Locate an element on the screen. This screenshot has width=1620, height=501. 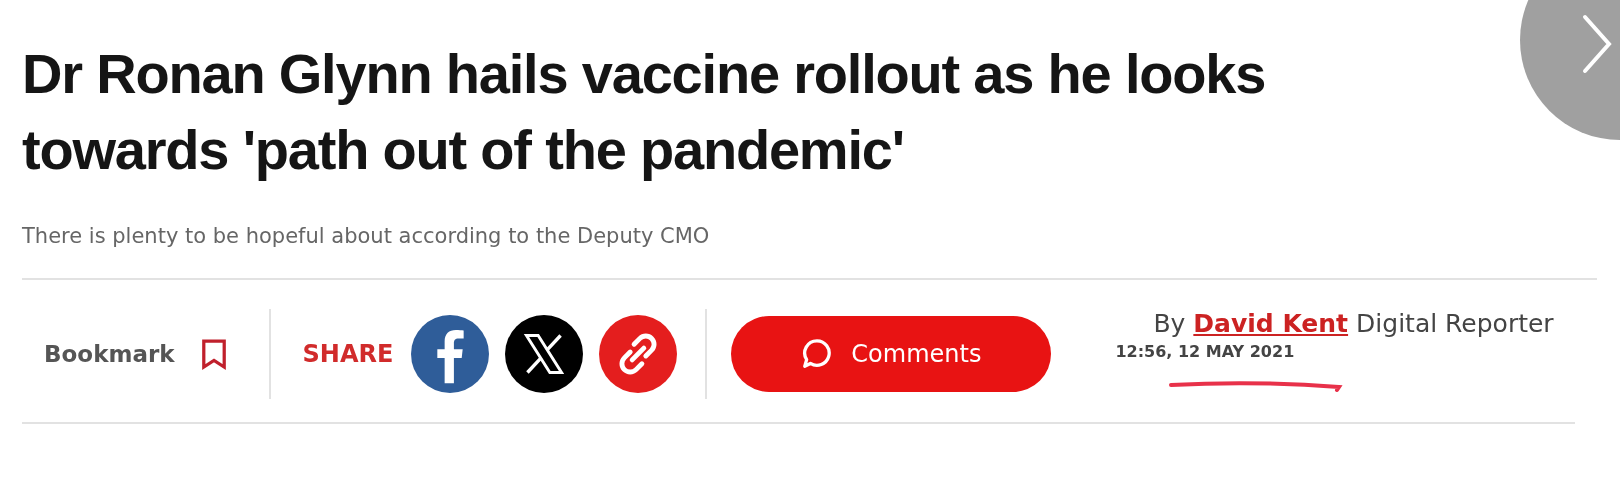
standfirst: There is plenty to be hopeful about according to the Deputy CMO is located at coordinates (366, 236).